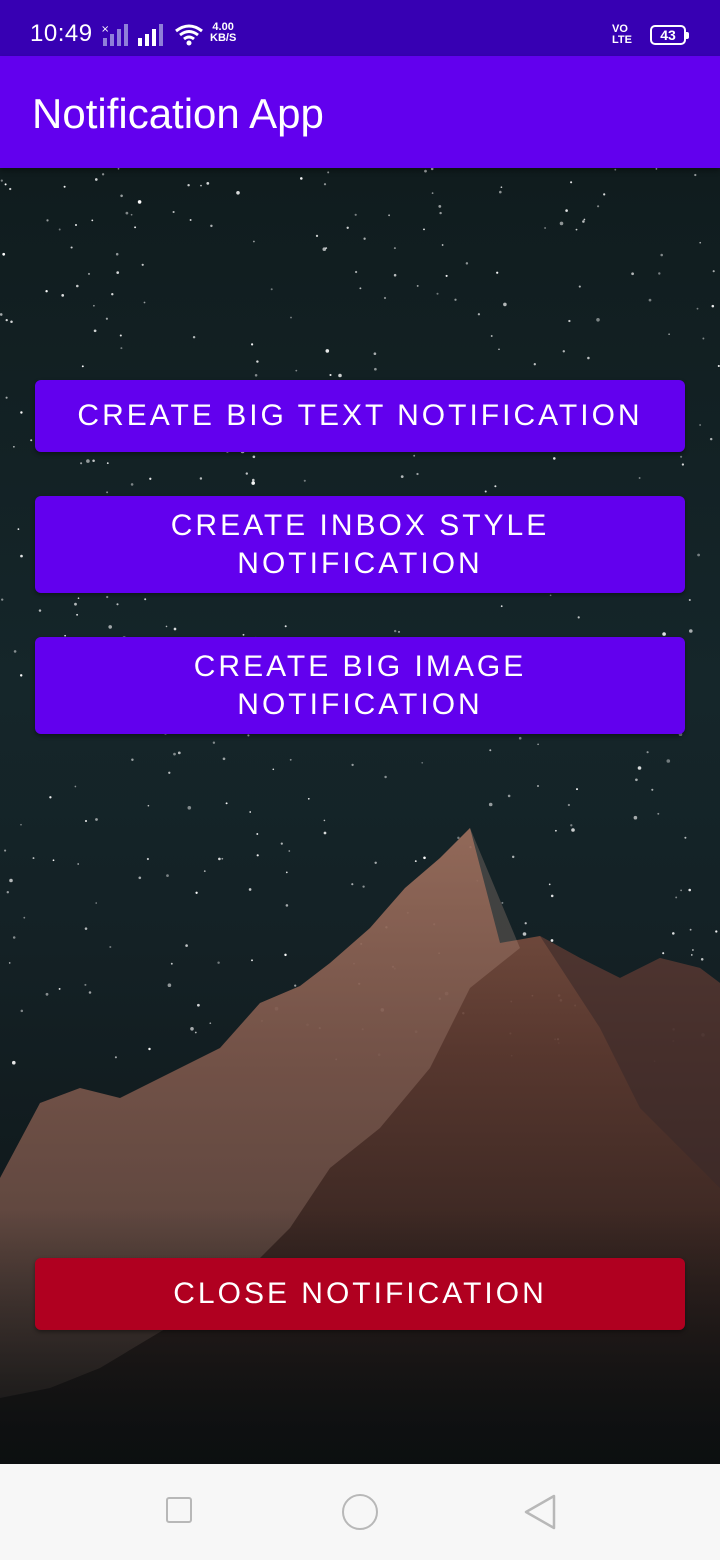 This screenshot has width=720, height=1560. Describe the element at coordinates (179, 1510) in the screenshot. I see `recents-square-icon` at that location.